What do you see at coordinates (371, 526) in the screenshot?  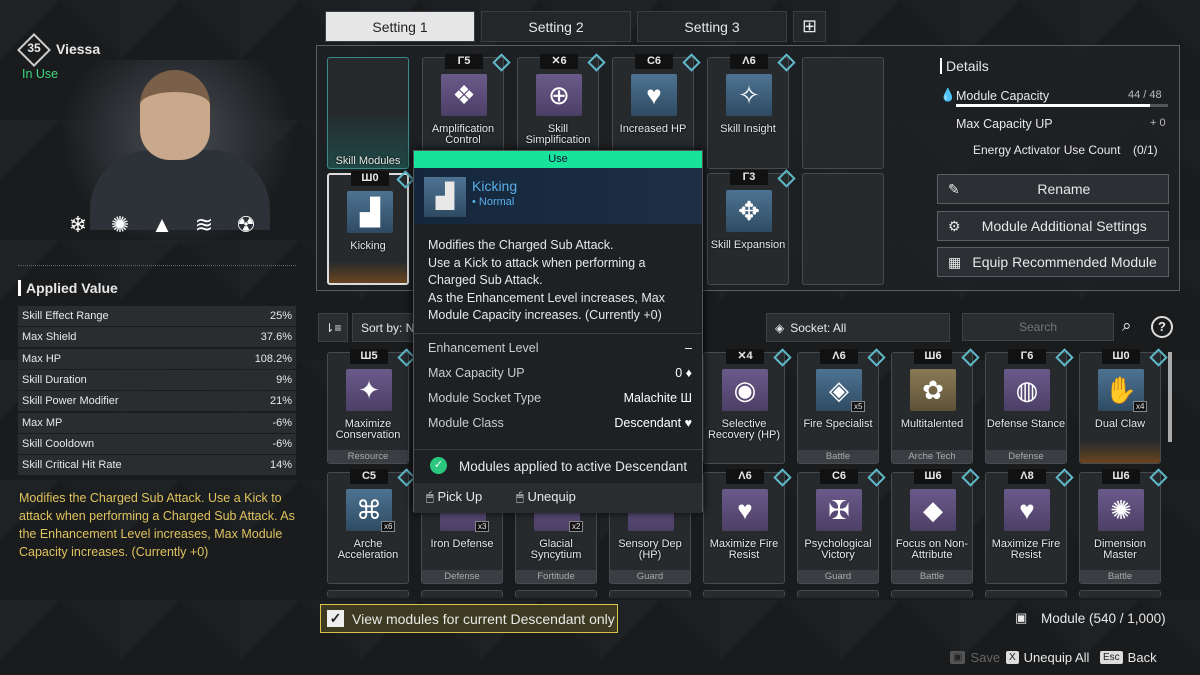 I see `module-slot: C5 ⌘ x6 Arche Acceleration` at bounding box center [371, 526].